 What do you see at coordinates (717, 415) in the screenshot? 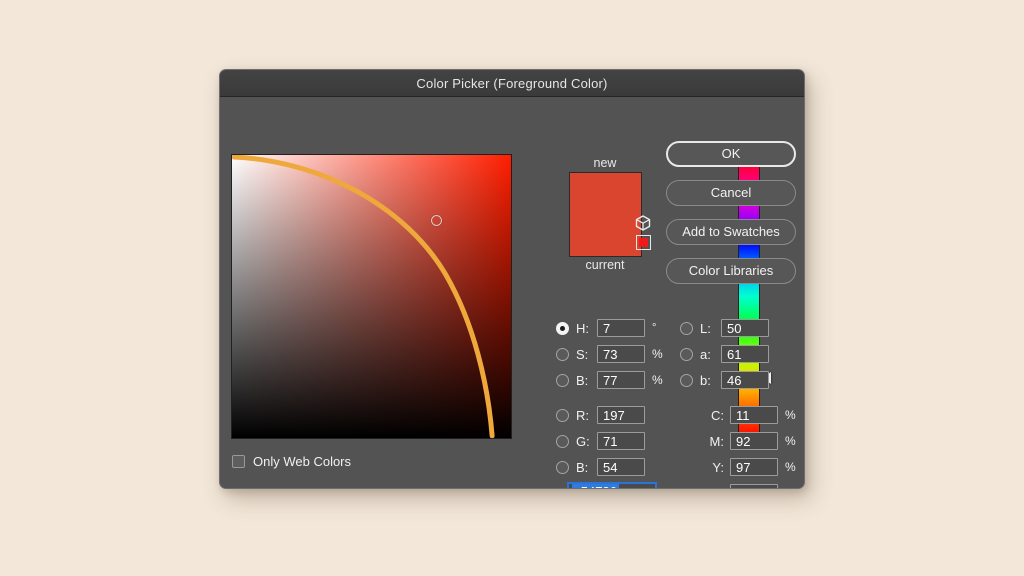
I see `label-c: C:` at bounding box center [717, 415].